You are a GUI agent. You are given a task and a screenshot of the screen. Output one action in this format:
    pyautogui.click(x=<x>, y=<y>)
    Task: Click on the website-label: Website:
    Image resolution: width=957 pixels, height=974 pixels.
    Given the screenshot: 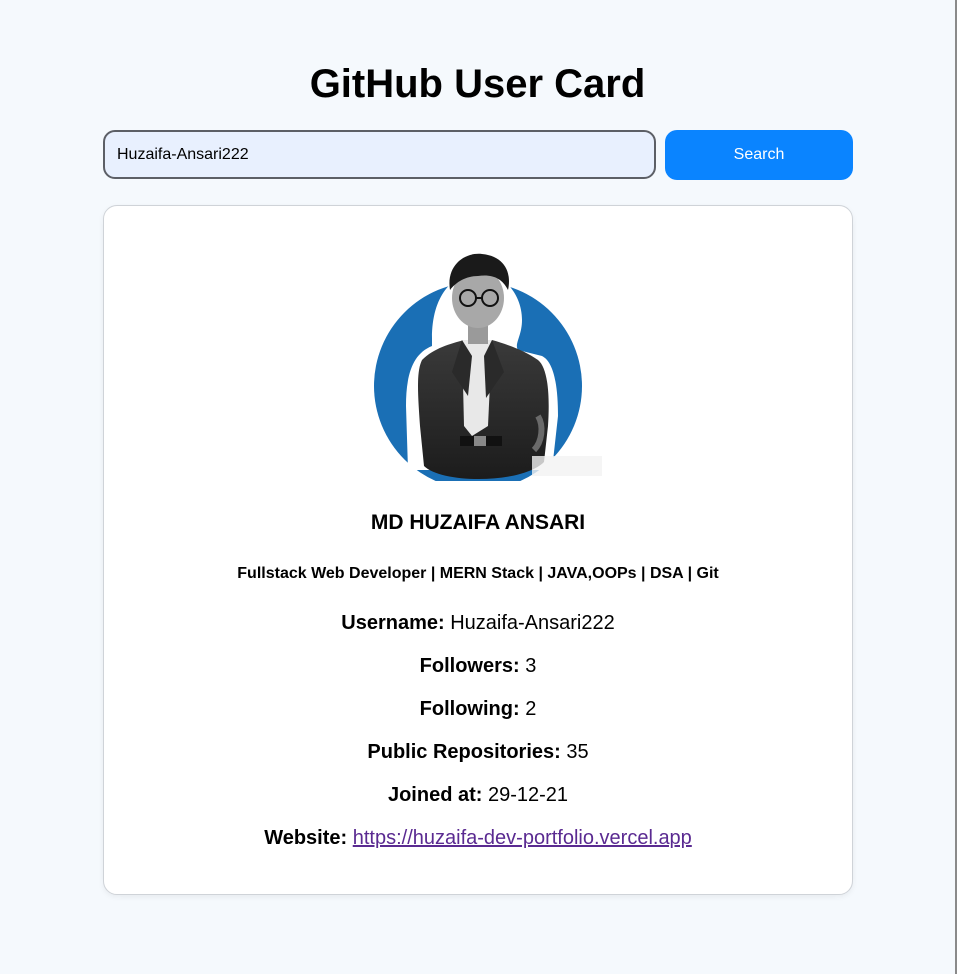 What is the action you would take?
    pyautogui.click(x=306, y=838)
    